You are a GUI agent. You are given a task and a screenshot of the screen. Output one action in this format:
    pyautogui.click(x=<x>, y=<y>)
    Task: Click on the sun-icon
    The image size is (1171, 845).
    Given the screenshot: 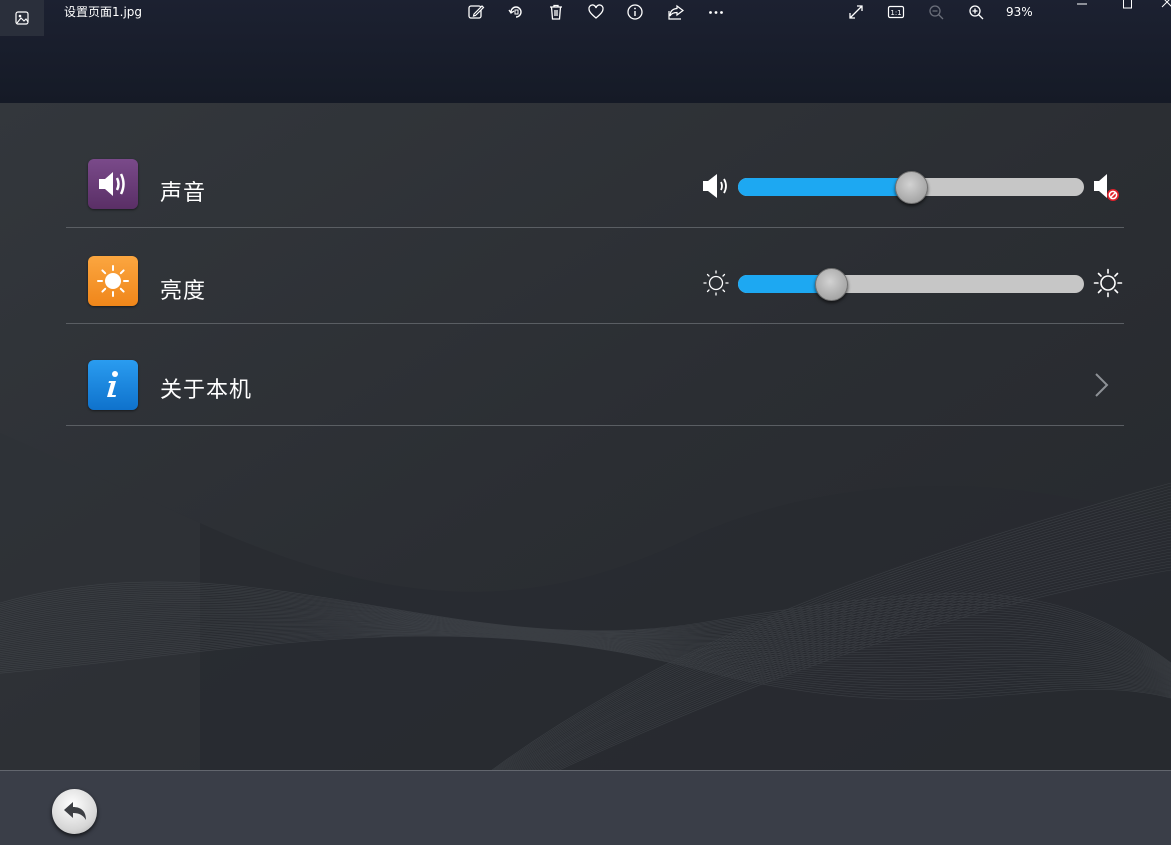 What is the action you would take?
    pyautogui.click(x=113, y=281)
    